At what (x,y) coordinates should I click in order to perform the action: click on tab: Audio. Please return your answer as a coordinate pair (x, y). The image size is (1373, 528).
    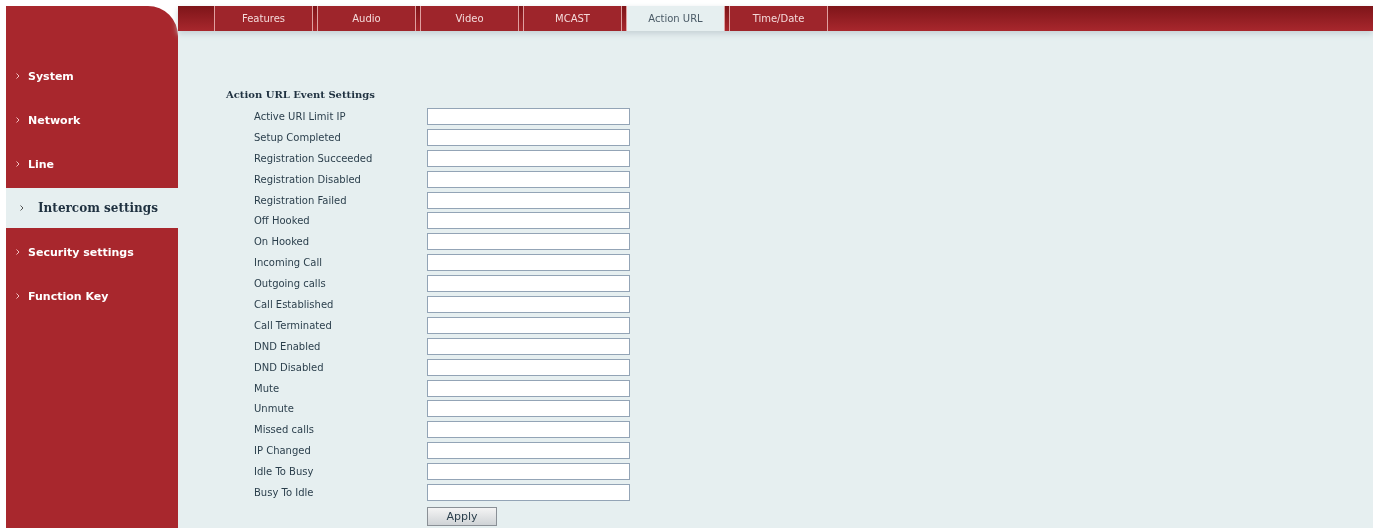
    Looking at the image, I should click on (366, 18).